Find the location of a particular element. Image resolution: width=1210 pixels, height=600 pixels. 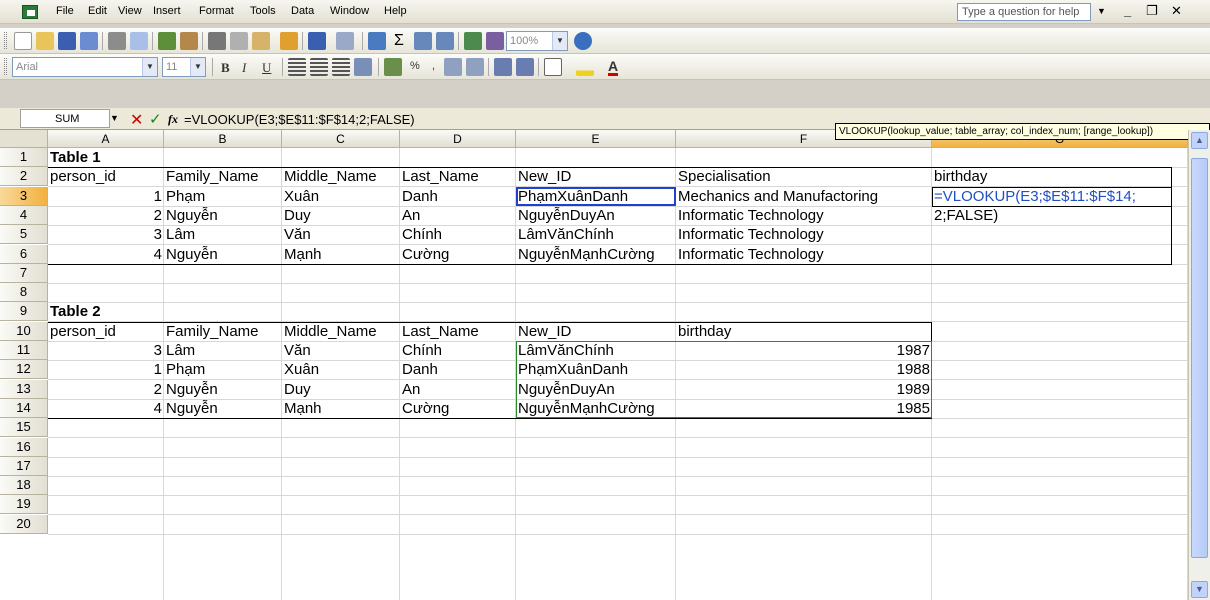

table2-cell: 3 is located at coordinates (106, 350).